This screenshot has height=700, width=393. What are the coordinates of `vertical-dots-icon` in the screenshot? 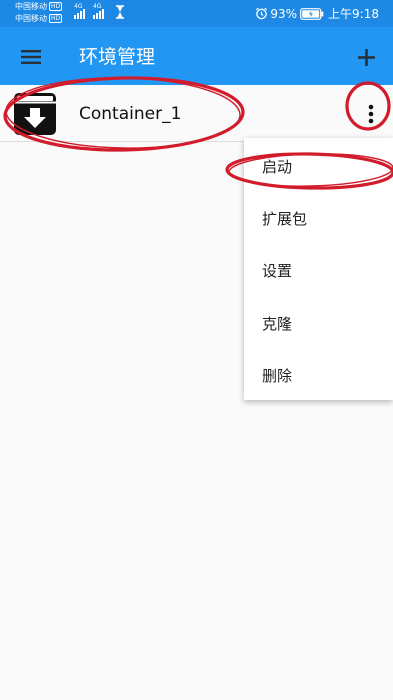 It's located at (371, 114).